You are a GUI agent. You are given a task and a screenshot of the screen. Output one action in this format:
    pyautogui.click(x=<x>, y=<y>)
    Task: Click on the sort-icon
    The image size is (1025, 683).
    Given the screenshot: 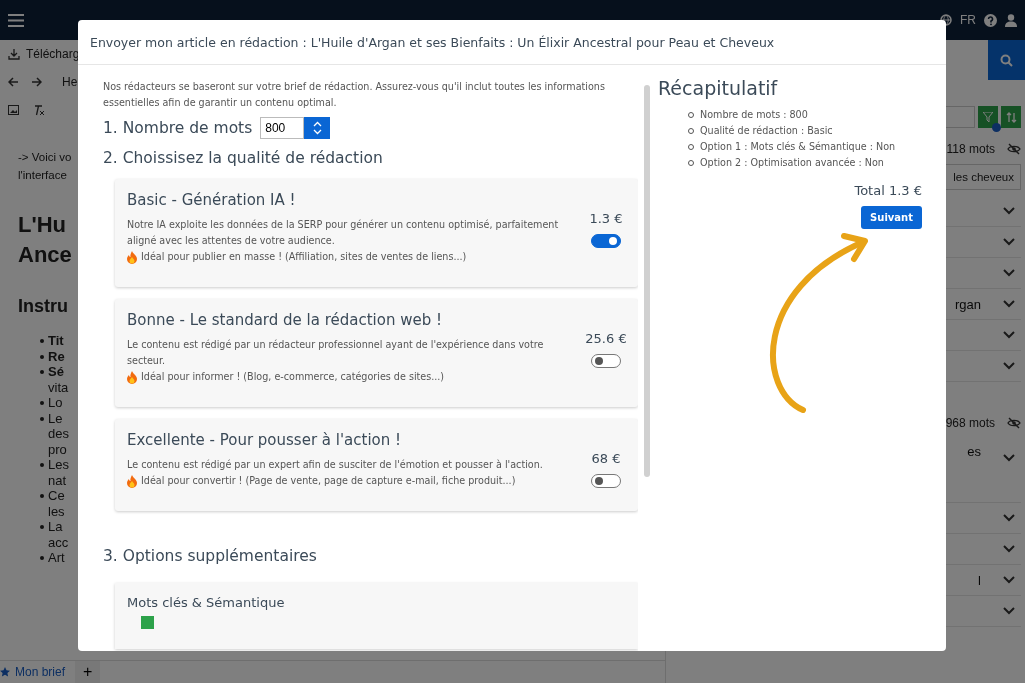 What is the action you would take?
    pyautogui.click(x=1011, y=117)
    